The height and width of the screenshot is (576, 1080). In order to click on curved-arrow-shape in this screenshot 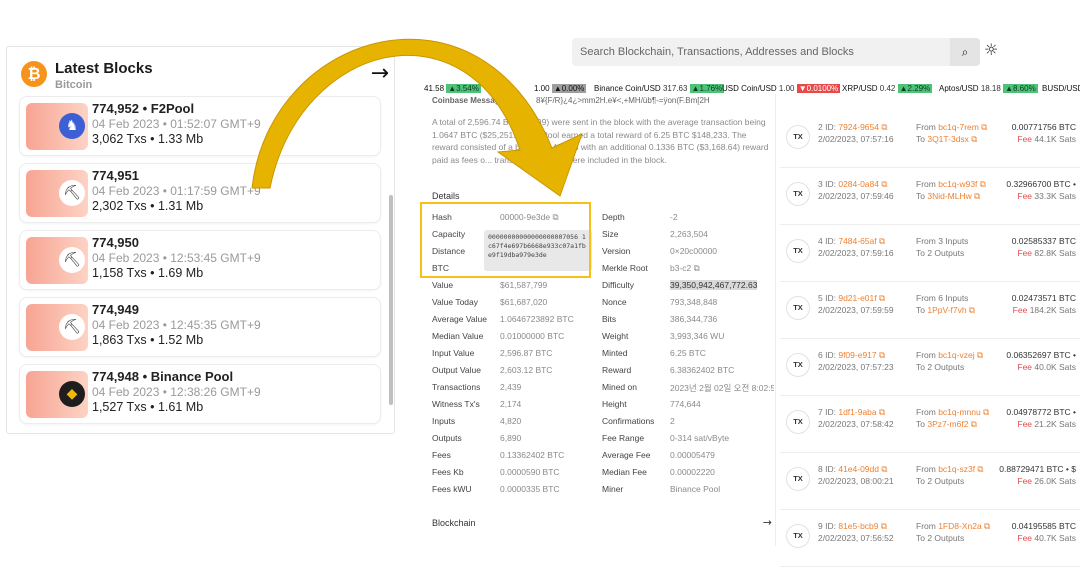, I will do `click(417, 117)`.